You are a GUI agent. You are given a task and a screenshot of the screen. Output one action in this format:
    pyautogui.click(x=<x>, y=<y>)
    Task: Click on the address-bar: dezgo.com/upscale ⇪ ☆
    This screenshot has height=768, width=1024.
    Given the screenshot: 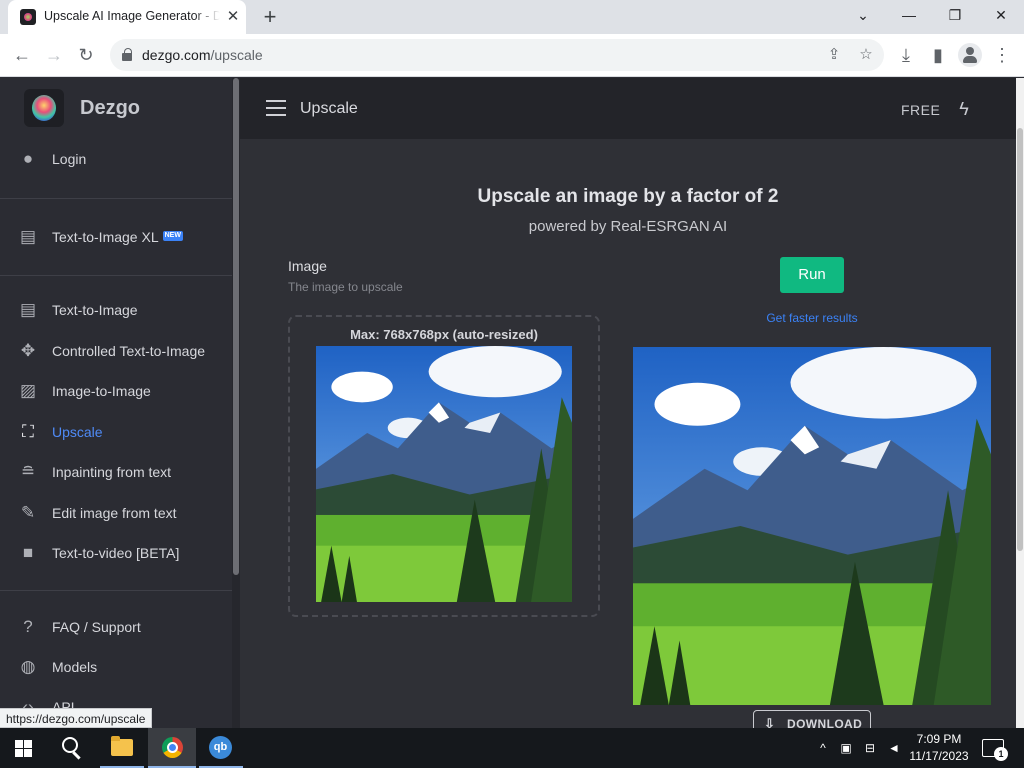 What is the action you would take?
    pyautogui.click(x=497, y=55)
    